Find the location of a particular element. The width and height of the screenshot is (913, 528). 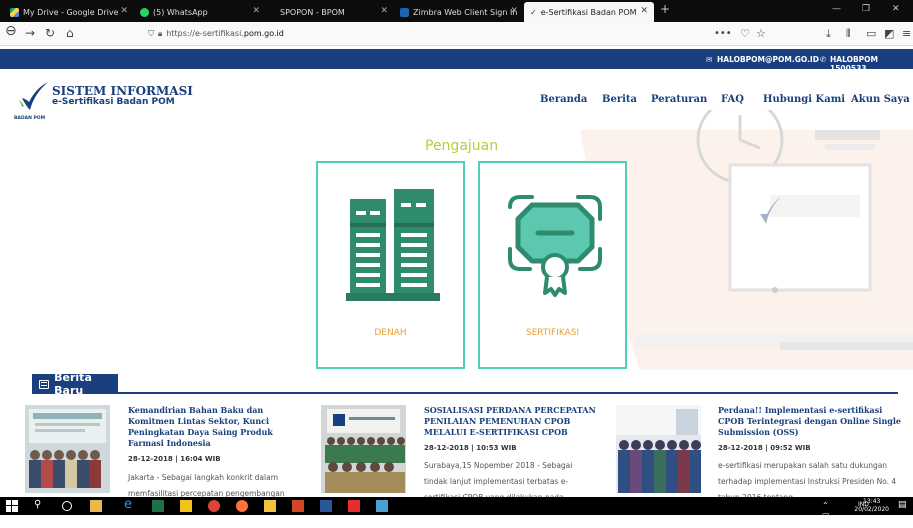

news-divider is located at coordinates (508, 393).